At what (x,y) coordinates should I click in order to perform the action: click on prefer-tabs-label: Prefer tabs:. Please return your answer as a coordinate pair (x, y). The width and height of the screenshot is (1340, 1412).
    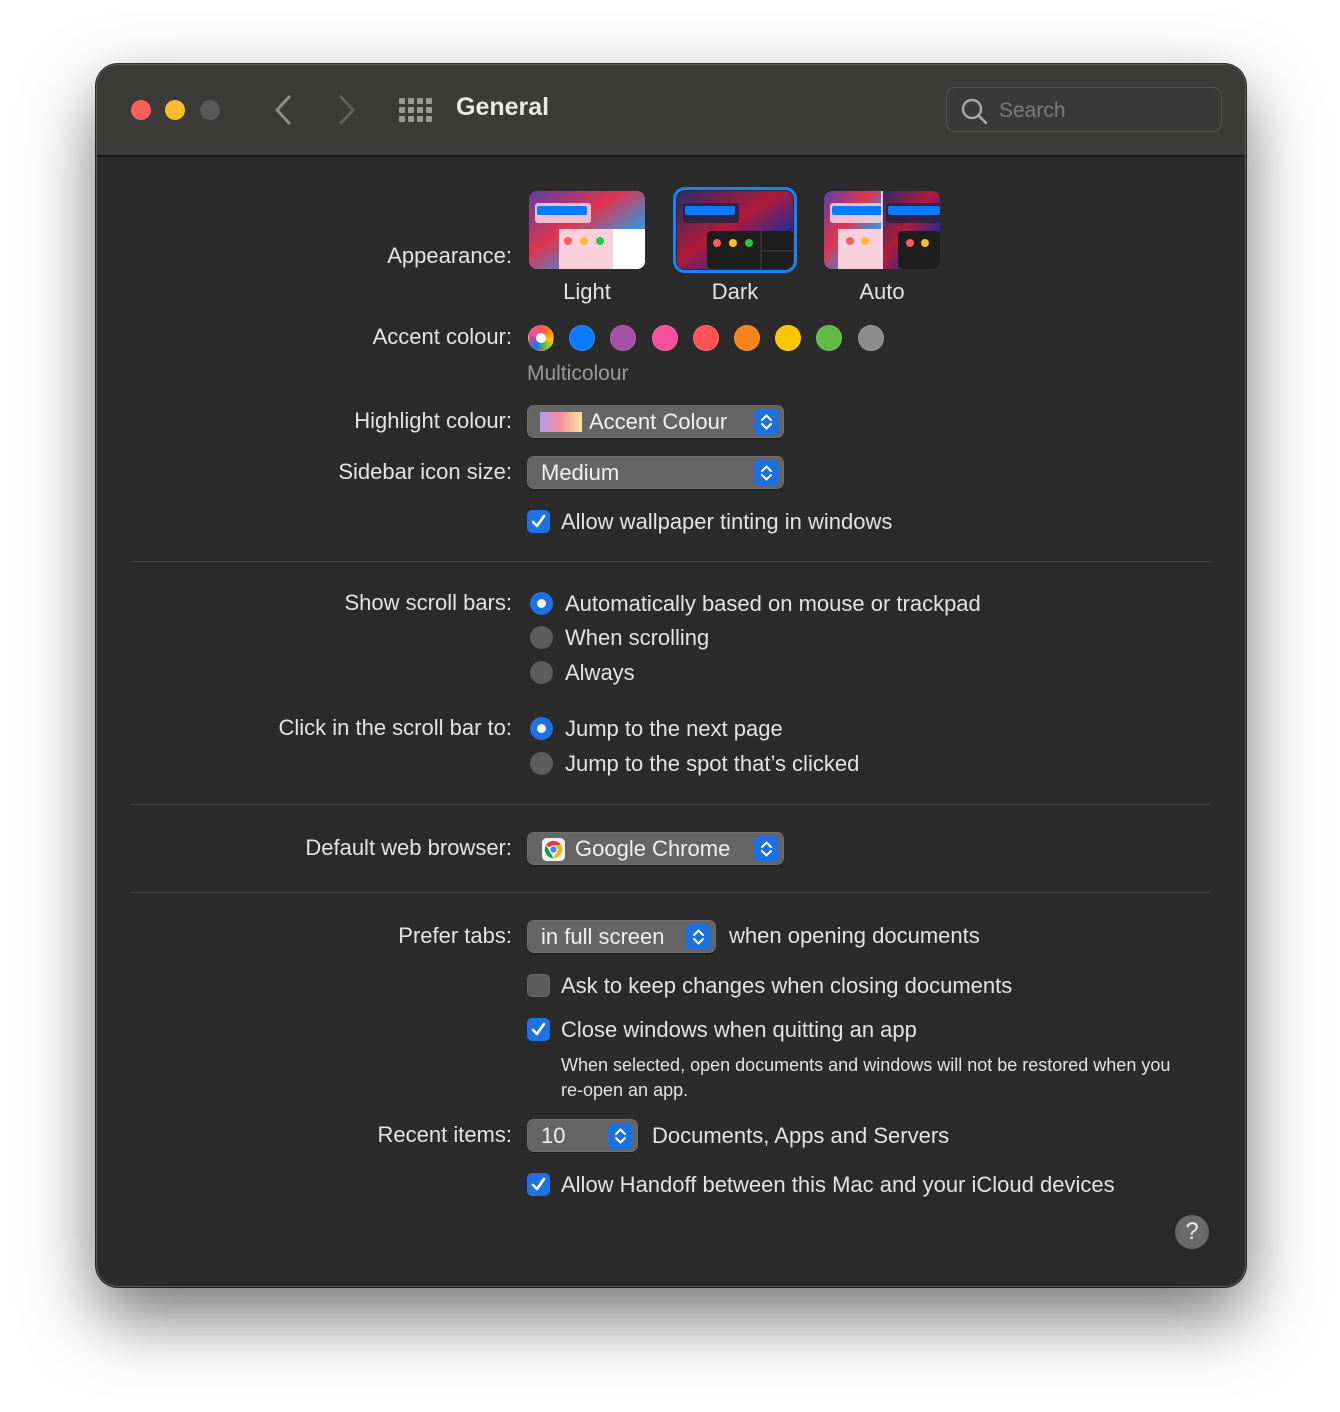
    Looking at the image, I should click on (455, 935).